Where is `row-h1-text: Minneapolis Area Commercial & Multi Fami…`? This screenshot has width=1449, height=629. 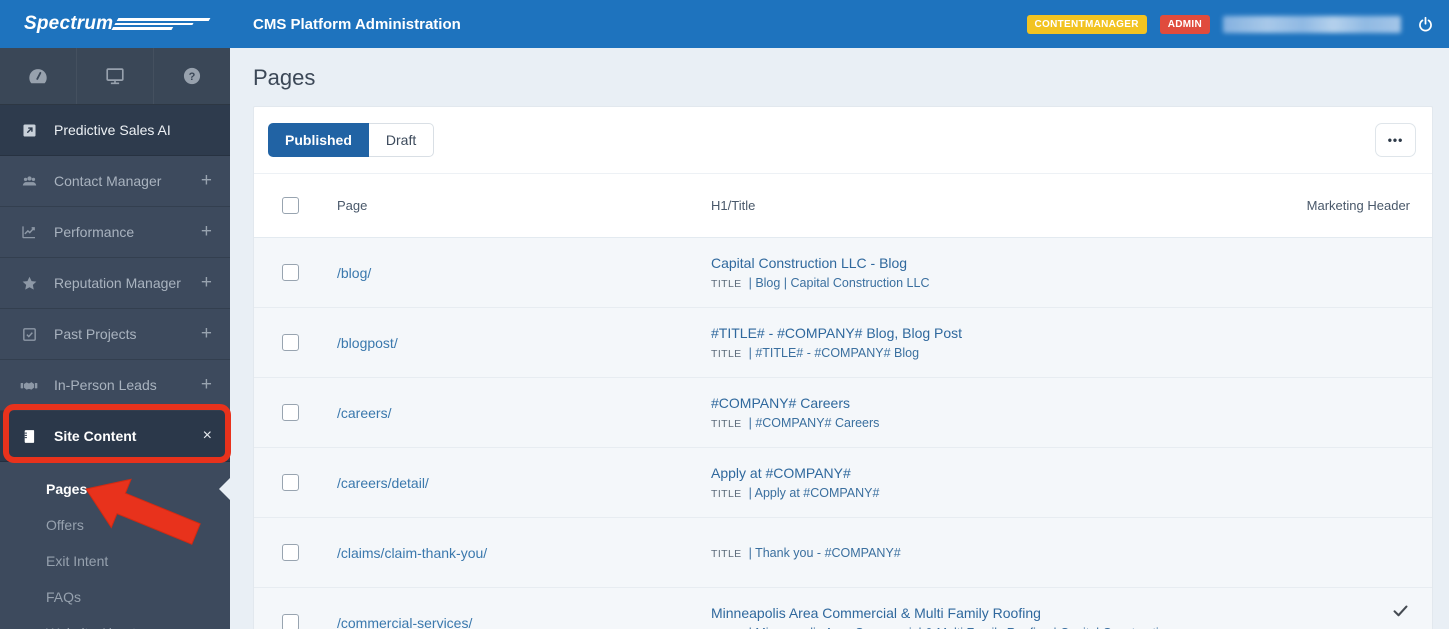
row-h1-text: Minneapolis Area Commercial & Multi Fami… is located at coordinates (985, 613).